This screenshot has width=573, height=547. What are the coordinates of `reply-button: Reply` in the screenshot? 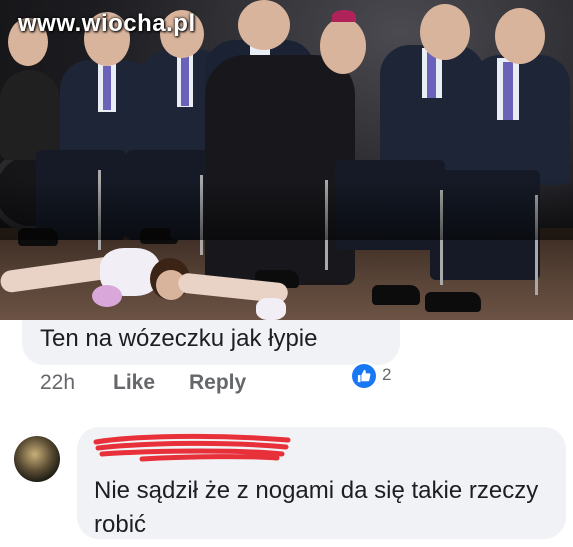 It's located at (217, 383).